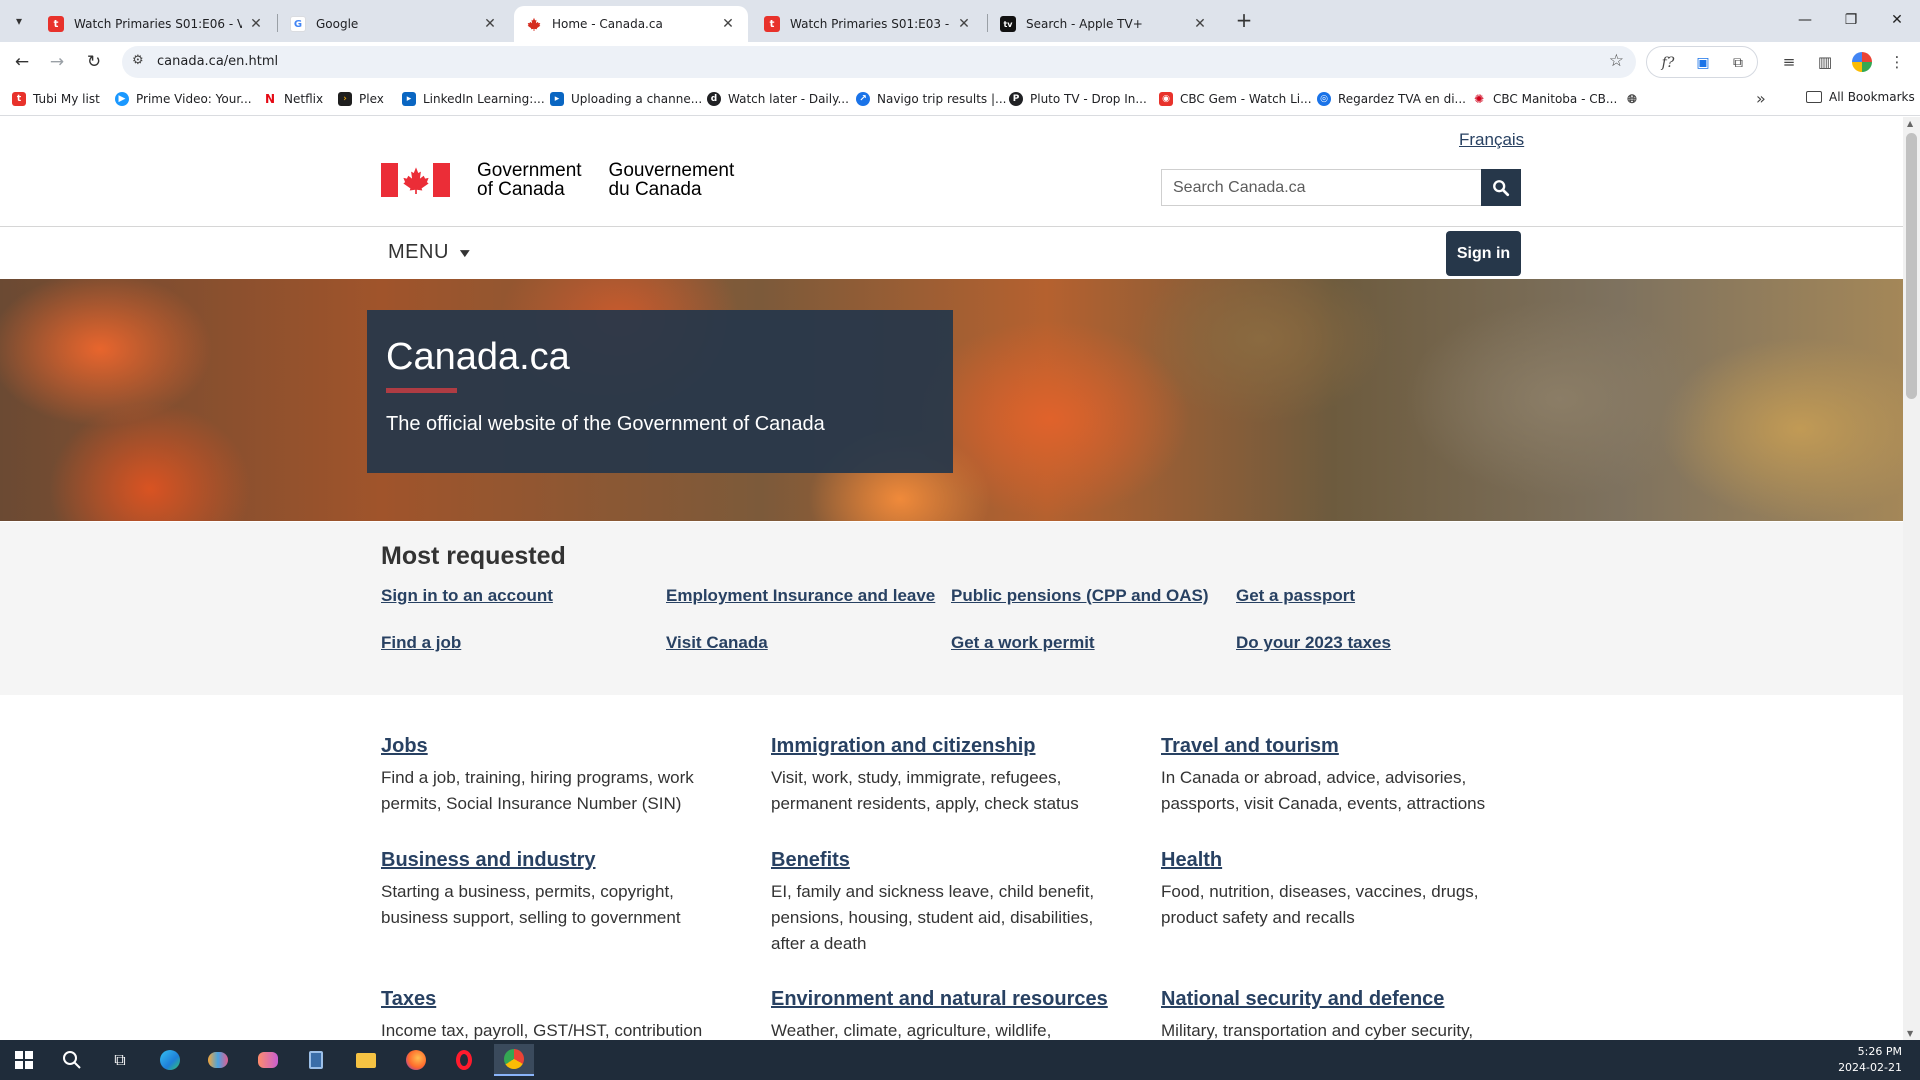 The image size is (1920, 1080). What do you see at coordinates (1825, 62) in the screenshot?
I see `side-panel-icon: ▥` at bounding box center [1825, 62].